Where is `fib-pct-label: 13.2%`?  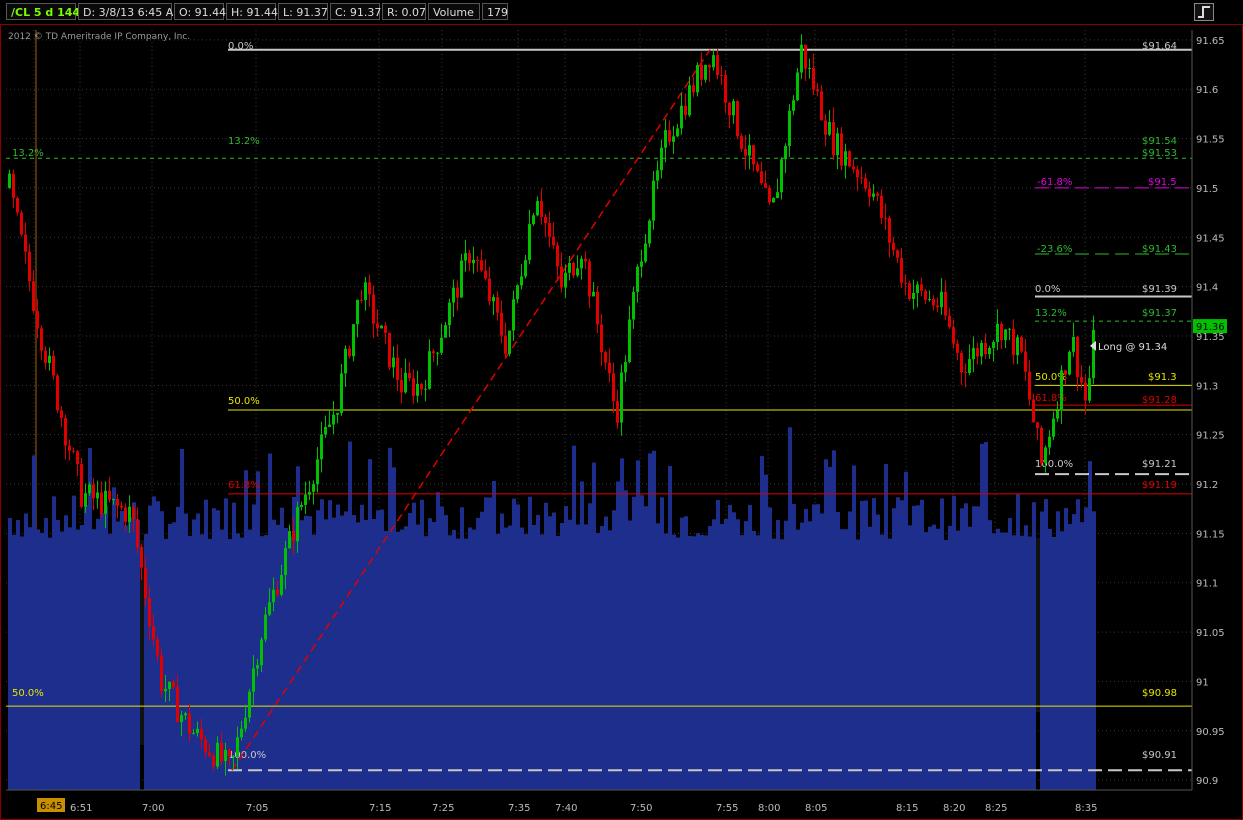
fib-pct-label: 13.2% is located at coordinates (244, 141).